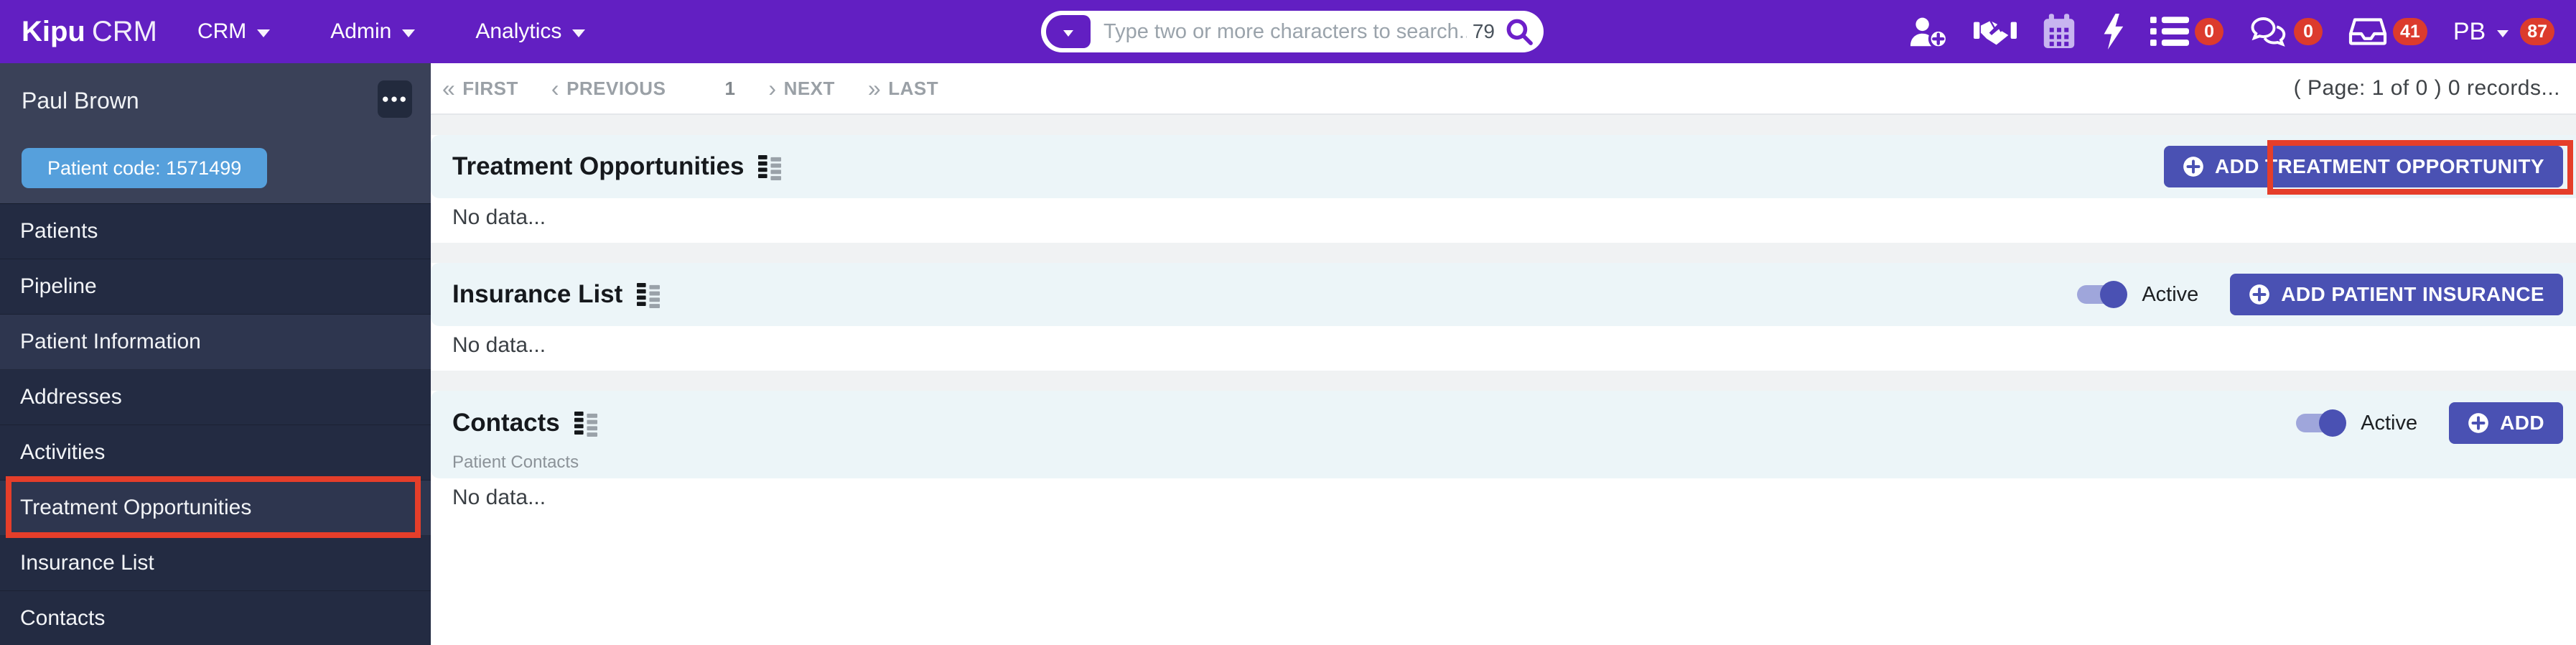 Image resolution: width=2576 pixels, height=645 pixels. What do you see at coordinates (2503, 32) in the screenshot?
I see `user-menu: PB 87` at bounding box center [2503, 32].